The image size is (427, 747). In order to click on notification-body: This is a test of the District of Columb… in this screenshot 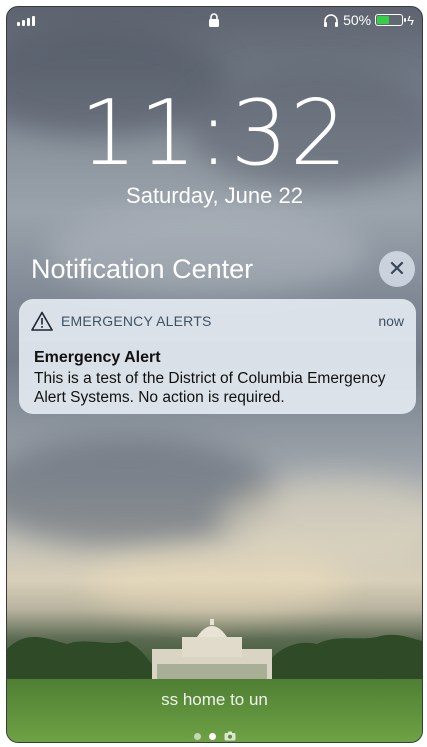, I will do `click(210, 388)`.